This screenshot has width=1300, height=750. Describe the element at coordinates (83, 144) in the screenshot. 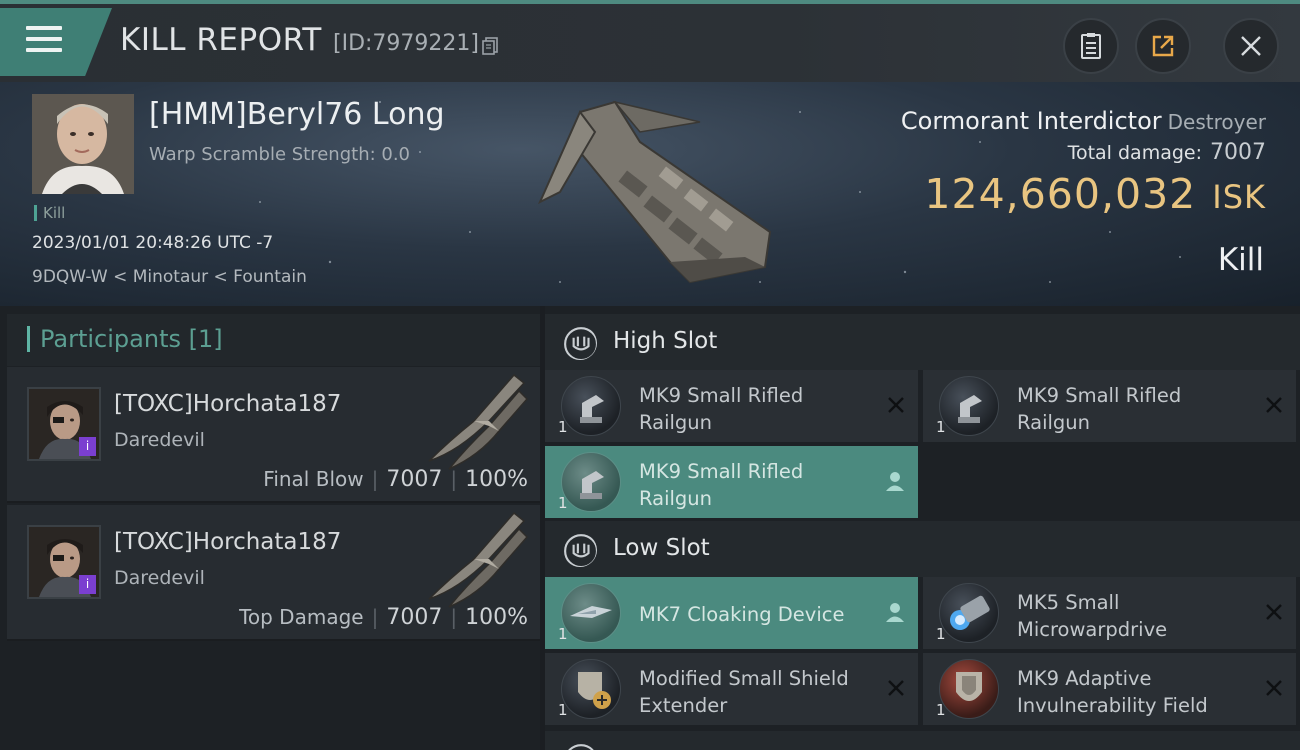

I see `victim-portrait` at that location.